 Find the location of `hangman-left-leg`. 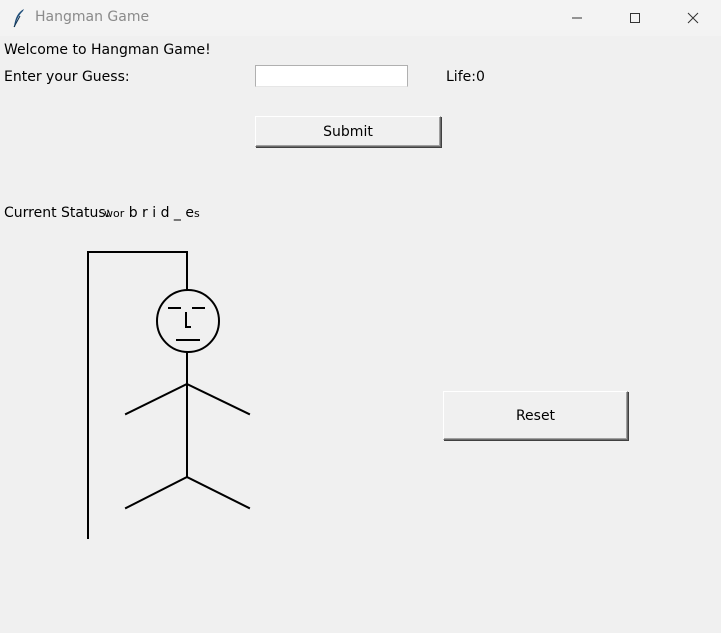

hangman-left-leg is located at coordinates (156, 492).